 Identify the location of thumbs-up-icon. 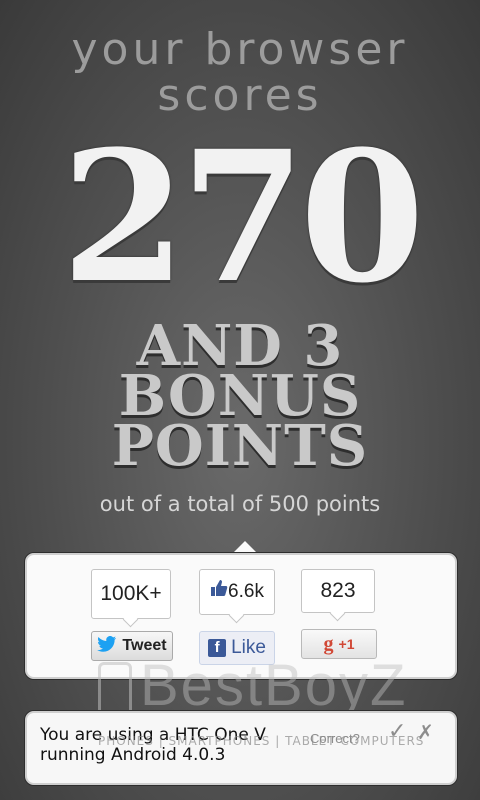
(219, 592).